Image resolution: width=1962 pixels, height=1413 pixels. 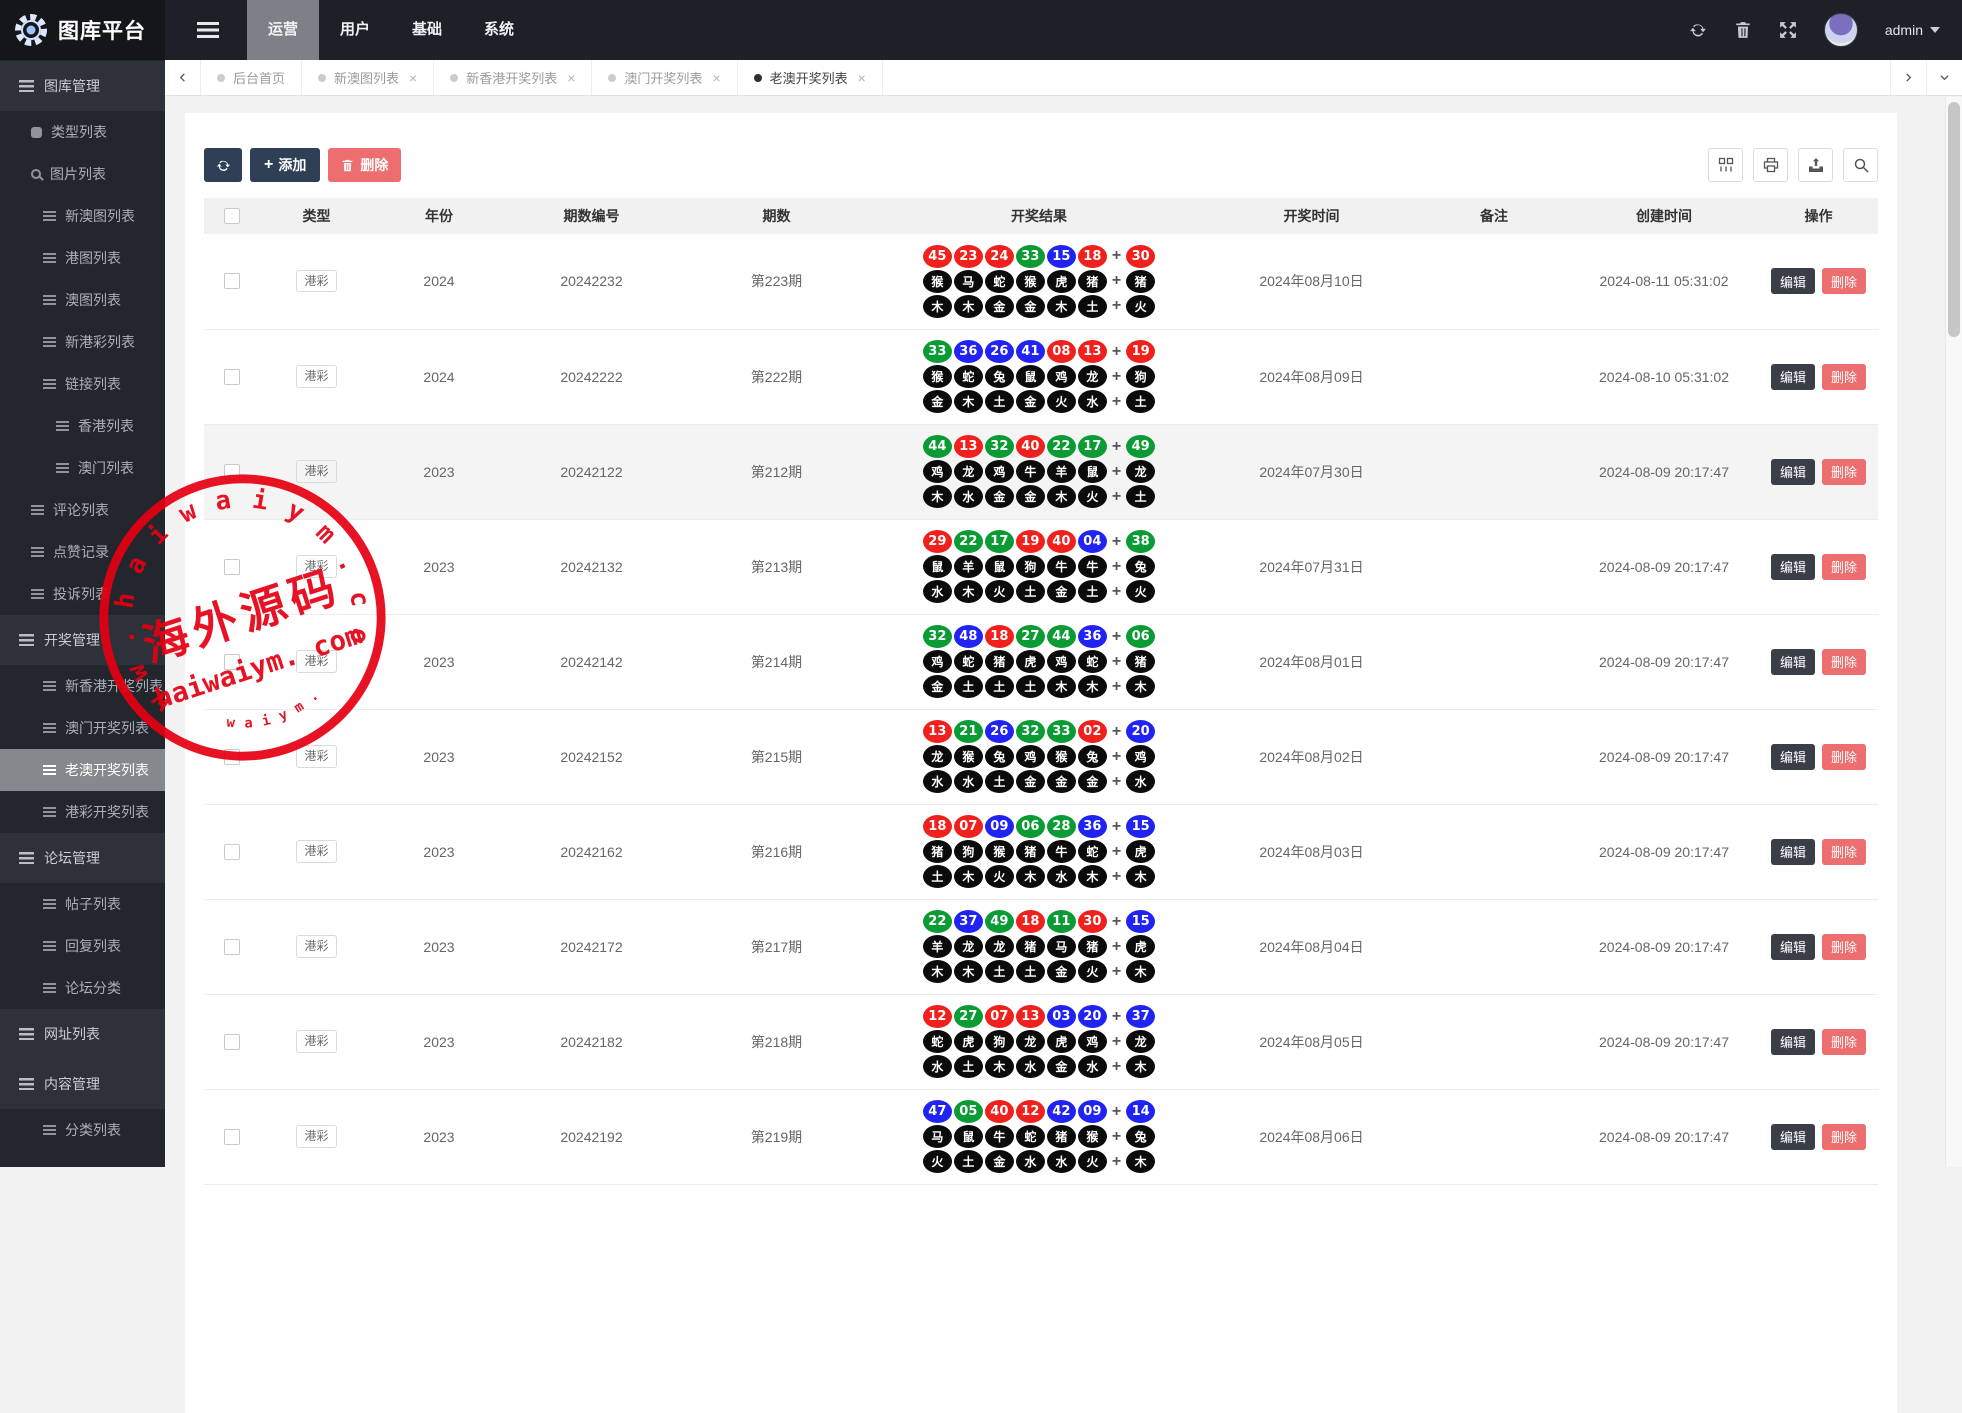 I want to click on refresh-button, so click(x=223, y=165).